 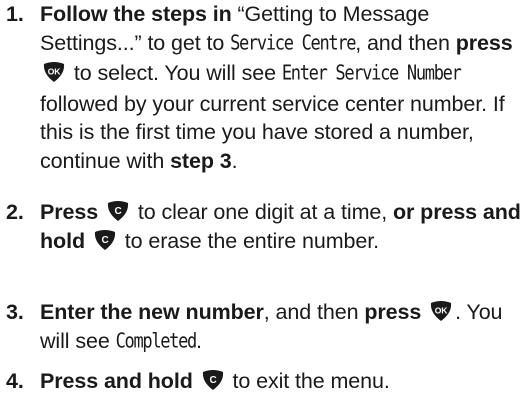 I want to click on step-number: 3., so click(x=15, y=312).